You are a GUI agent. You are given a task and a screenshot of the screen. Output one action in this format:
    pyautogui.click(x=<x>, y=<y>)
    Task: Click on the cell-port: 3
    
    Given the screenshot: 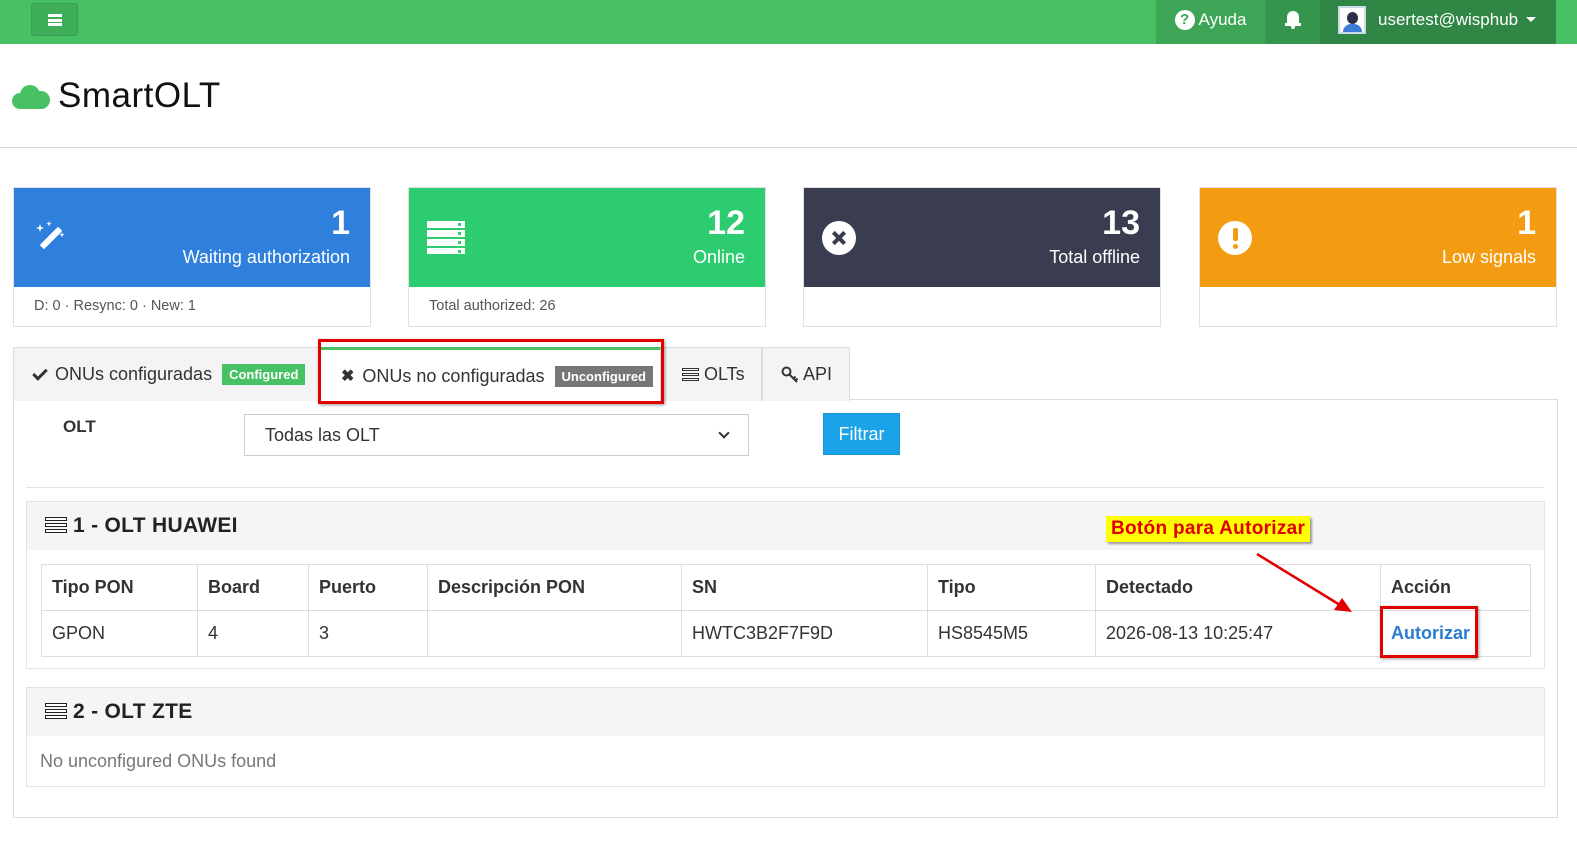 What is the action you would take?
    pyautogui.click(x=368, y=633)
    